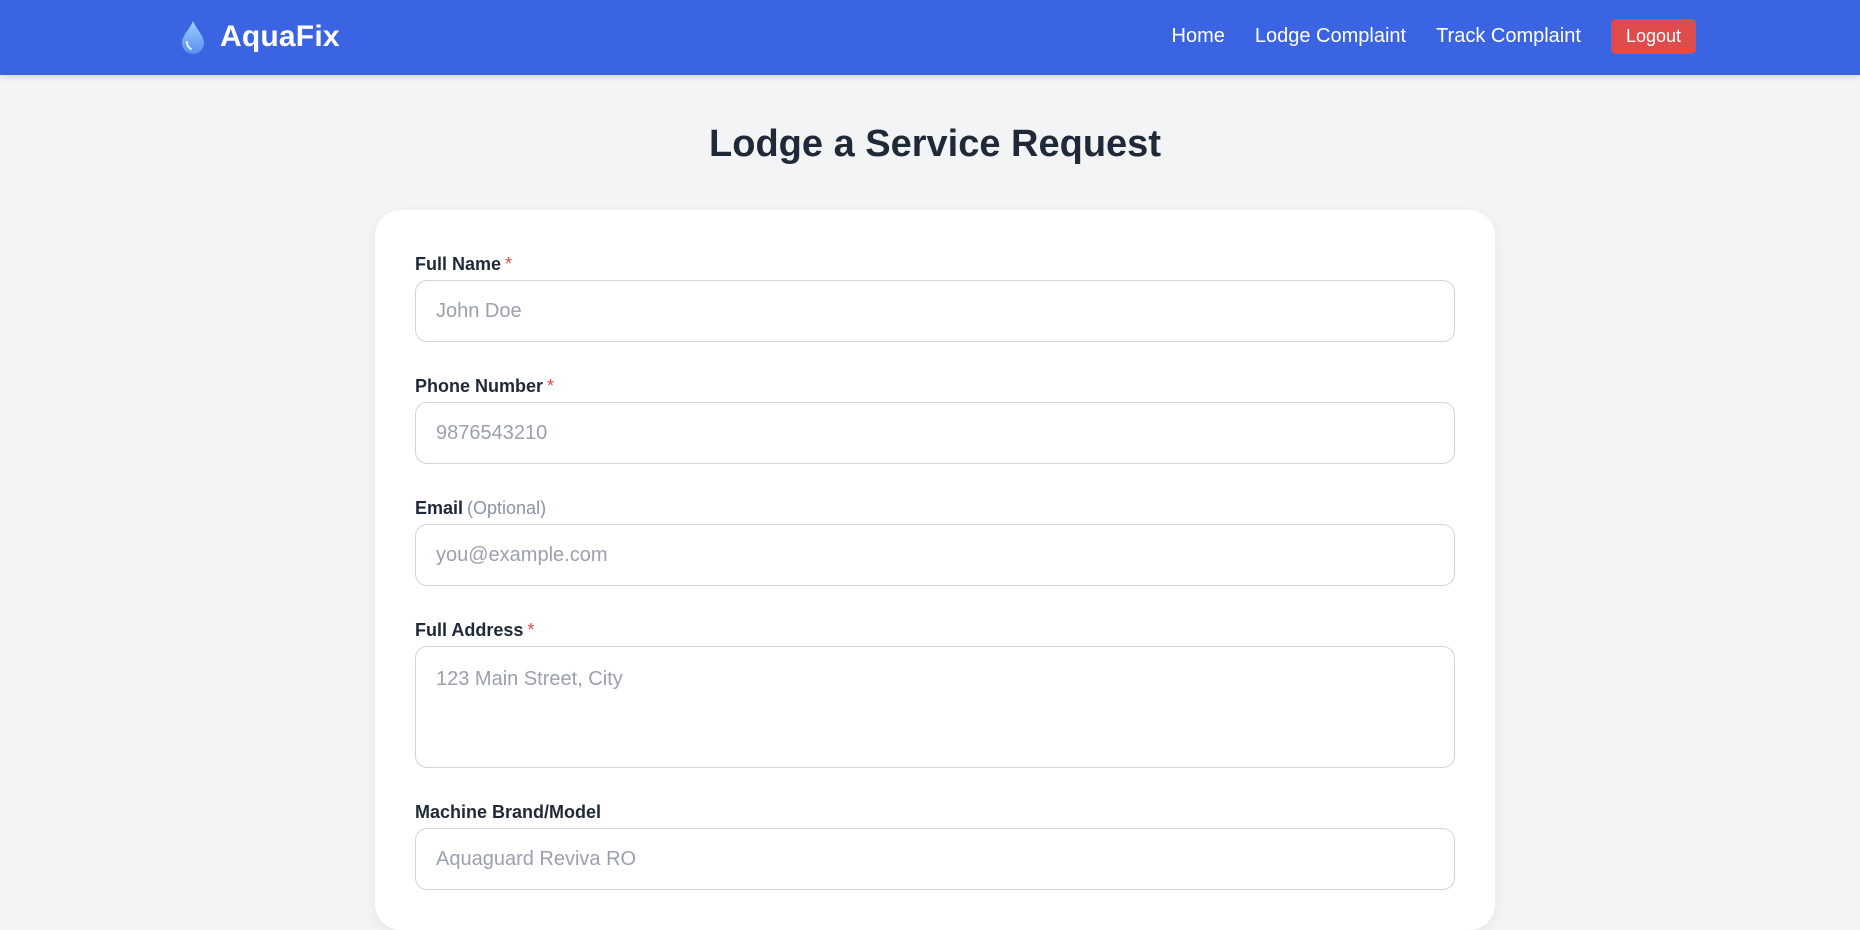 This screenshot has height=930, width=1860. What do you see at coordinates (479, 386) in the screenshot?
I see `phone-label-text: Phone Number` at bounding box center [479, 386].